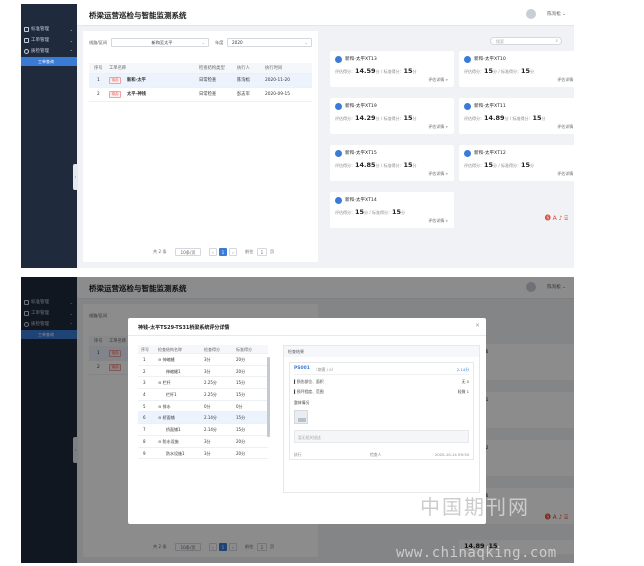 This screenshot has height=566, width=644. Describe the element at coordinates (203, 372) in the screenshot. I see `score-table-row: 2 伸缩缝1 3分 20分` at that location.